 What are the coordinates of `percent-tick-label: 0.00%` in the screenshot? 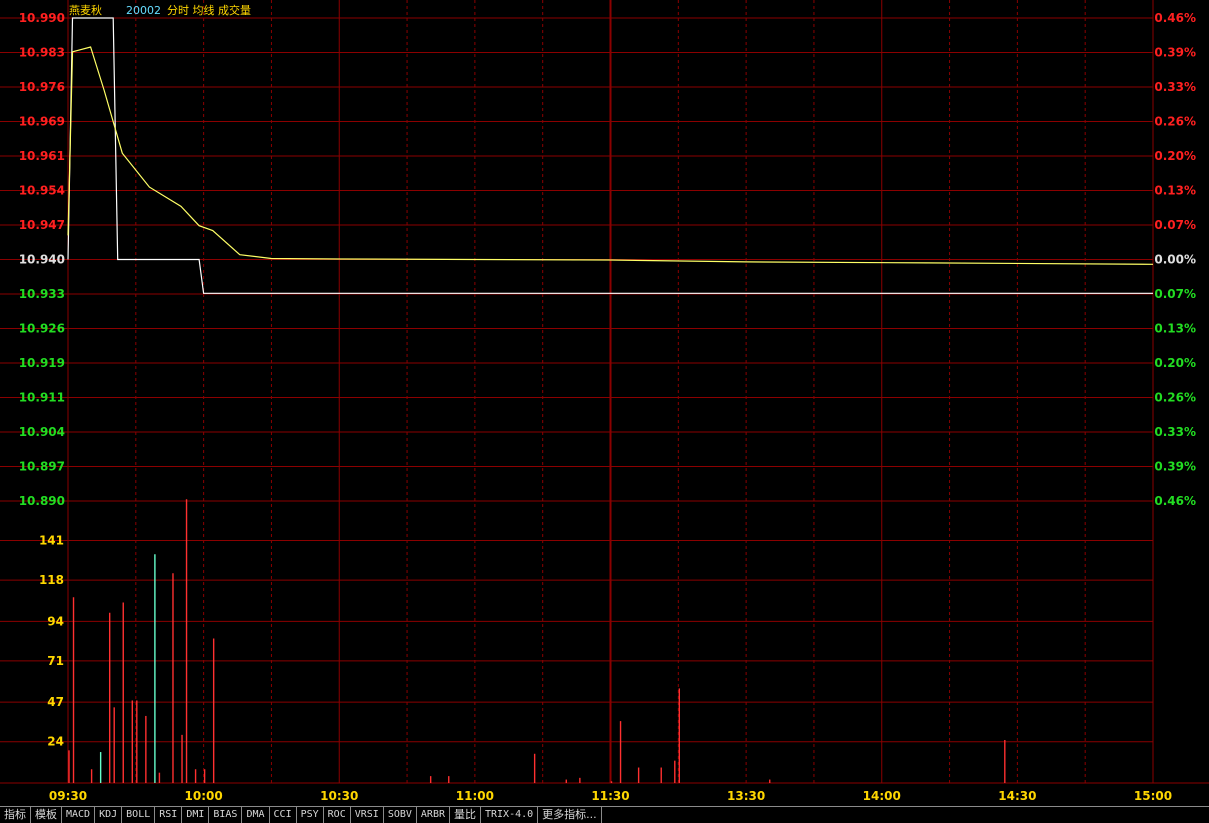 It's located at (1175, 260).